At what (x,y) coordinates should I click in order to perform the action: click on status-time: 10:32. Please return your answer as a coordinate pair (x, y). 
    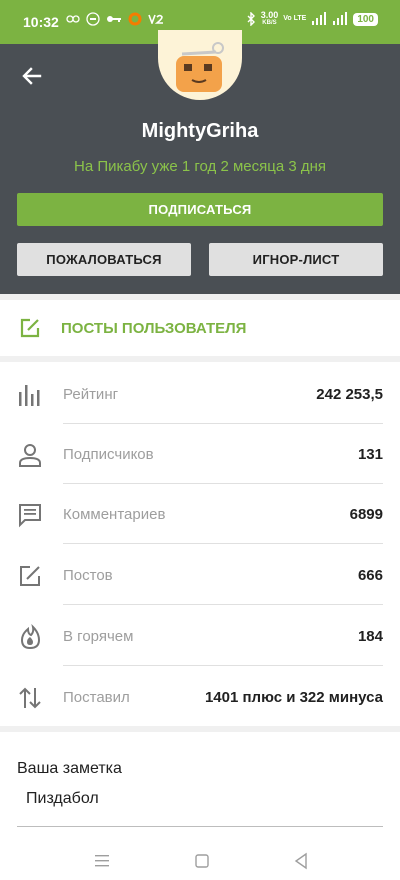
    Looking at the image, I should click on (41, 22).